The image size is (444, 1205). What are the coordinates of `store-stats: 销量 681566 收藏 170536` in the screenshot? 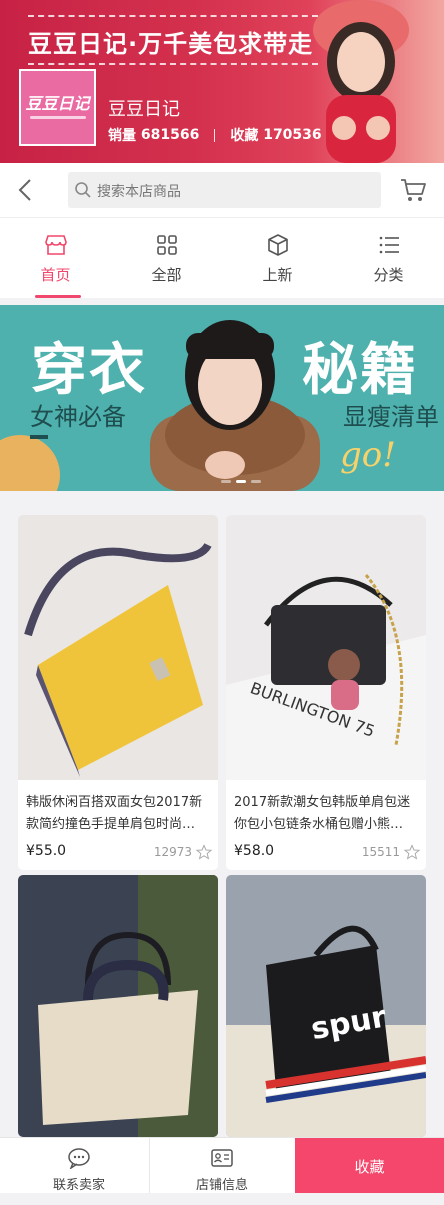 It's located at (215, 135).